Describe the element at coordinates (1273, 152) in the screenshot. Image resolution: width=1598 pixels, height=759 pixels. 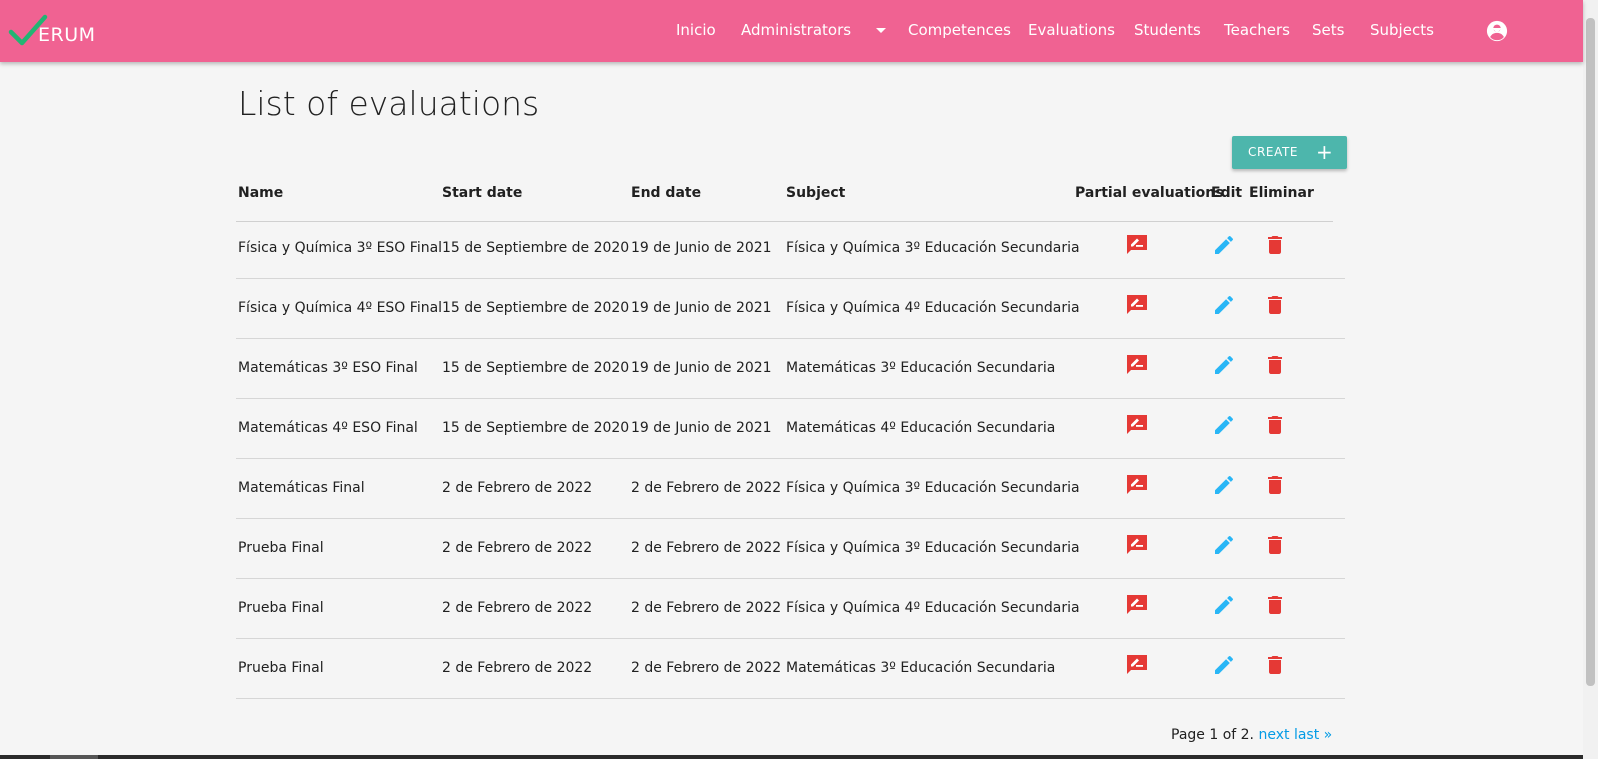
I see `create-button-label: CREATE` at that location.